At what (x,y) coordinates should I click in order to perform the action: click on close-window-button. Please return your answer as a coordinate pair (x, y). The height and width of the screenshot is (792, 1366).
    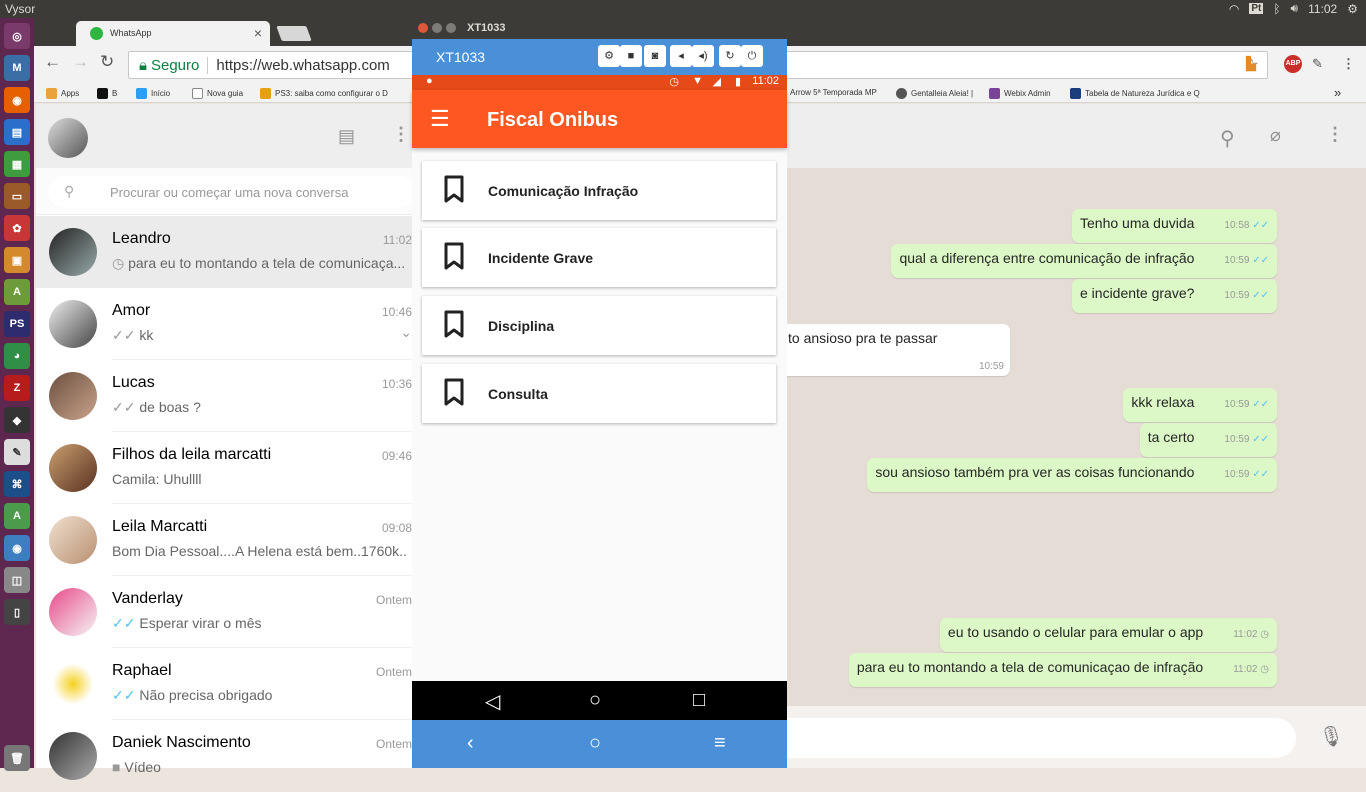
    Looking at the image, I should click on (423, 28).